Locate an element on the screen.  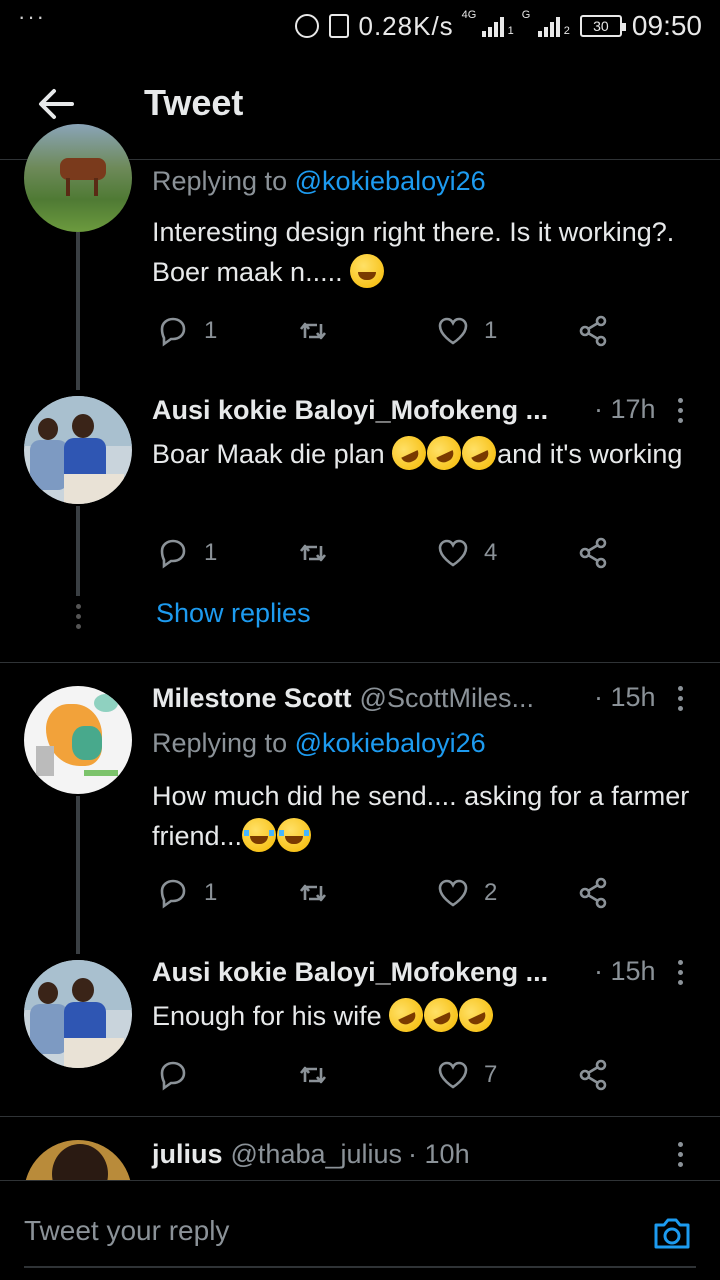
tweet-text: Enough for his wife is located at coordinates (422, 1015).